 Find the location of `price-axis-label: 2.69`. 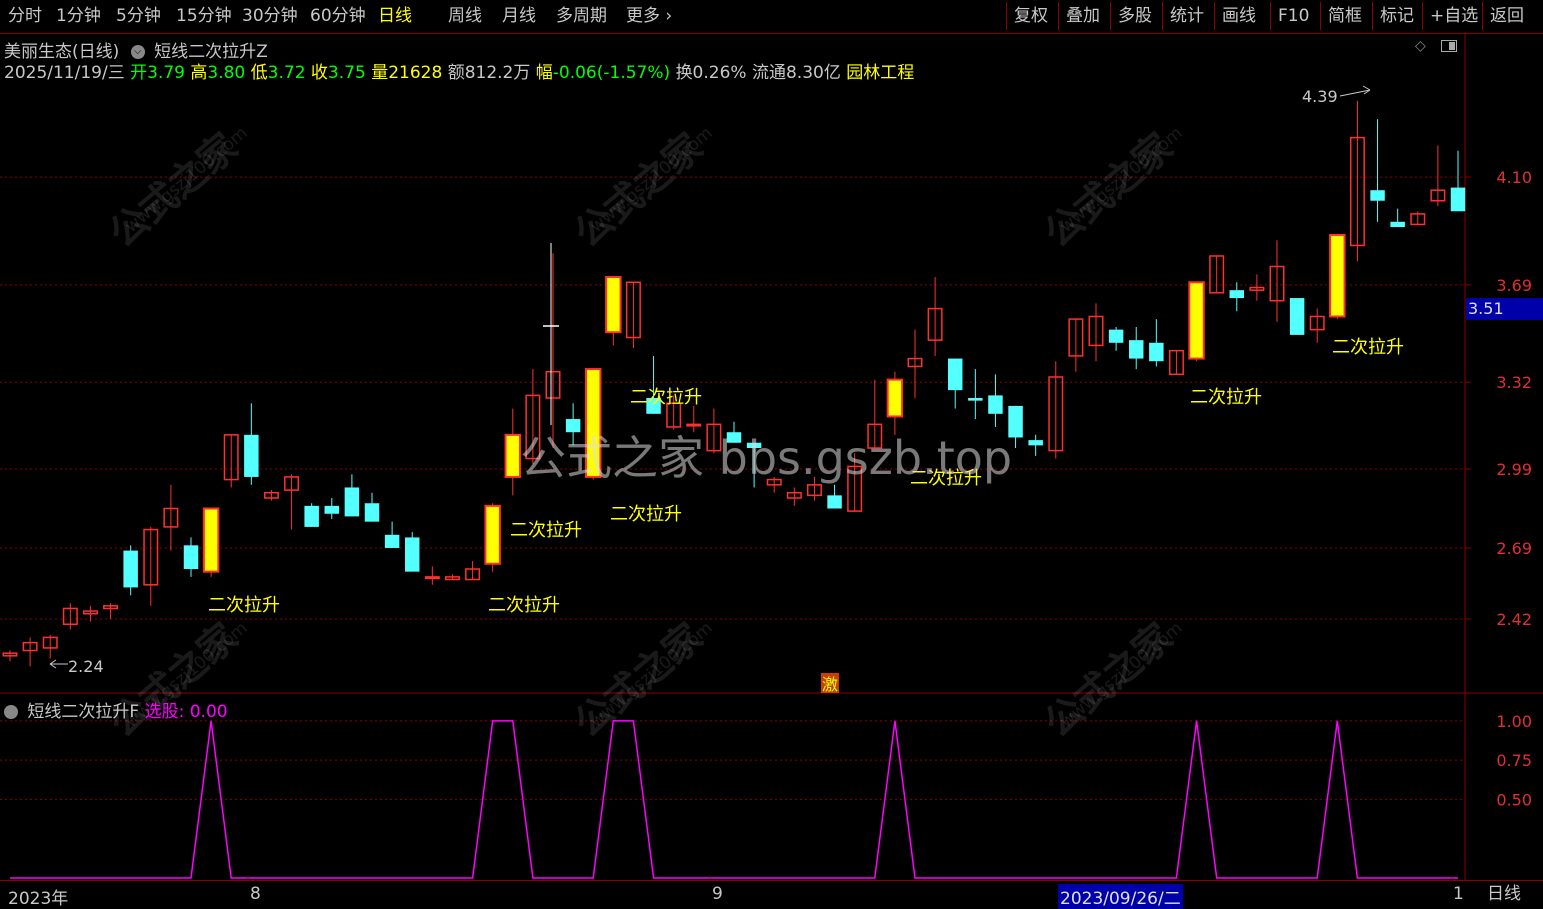

price-axis-label: 2.69 is located at coordinates (1514, 548).